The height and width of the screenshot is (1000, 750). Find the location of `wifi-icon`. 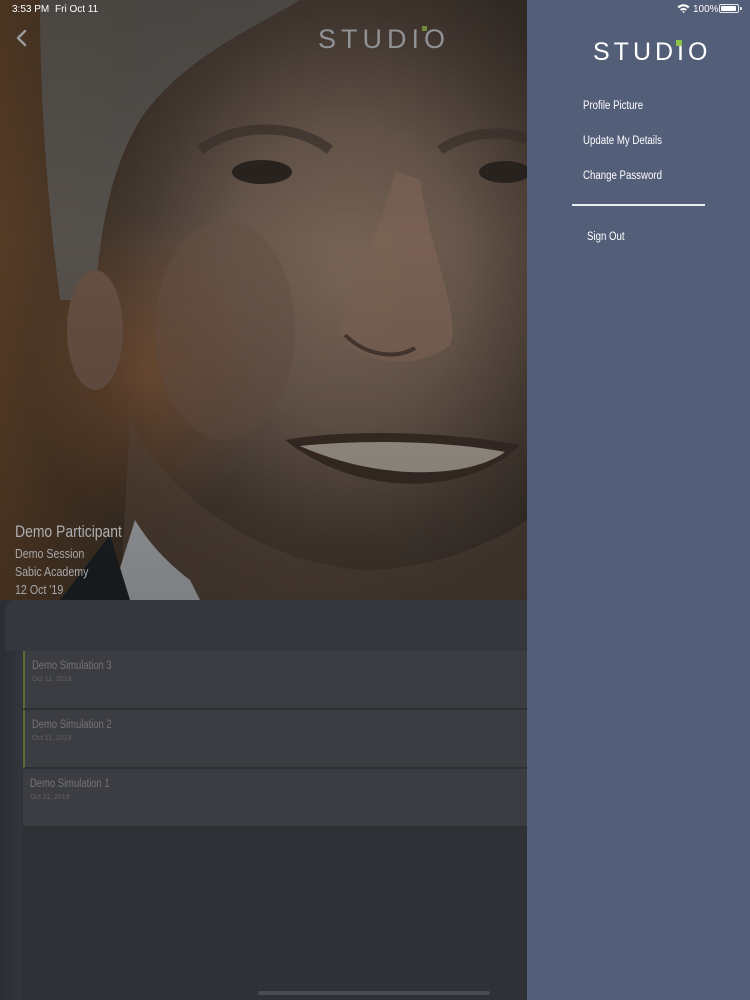

wifi-icon is located at coordinates (683, 8).